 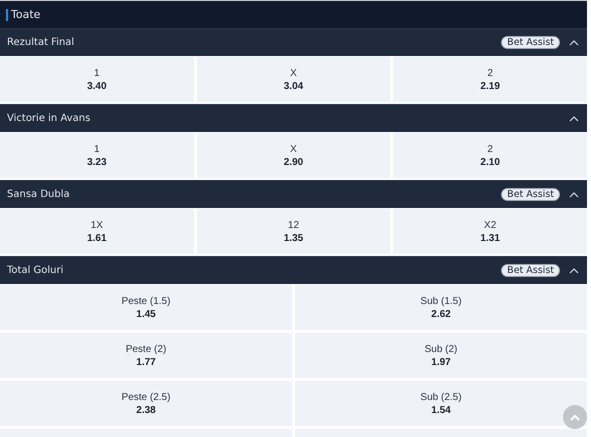 I want to click on odds-button: Peste (2) 1.77, so click(x=146, y=355).